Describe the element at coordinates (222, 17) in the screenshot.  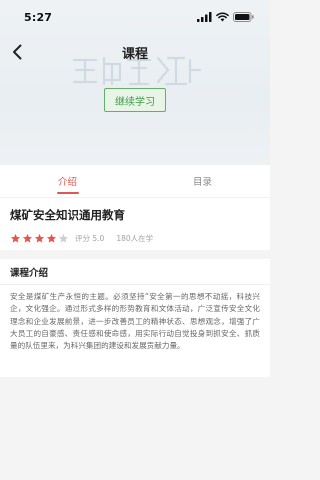
I see `wifi-icon` at that location.